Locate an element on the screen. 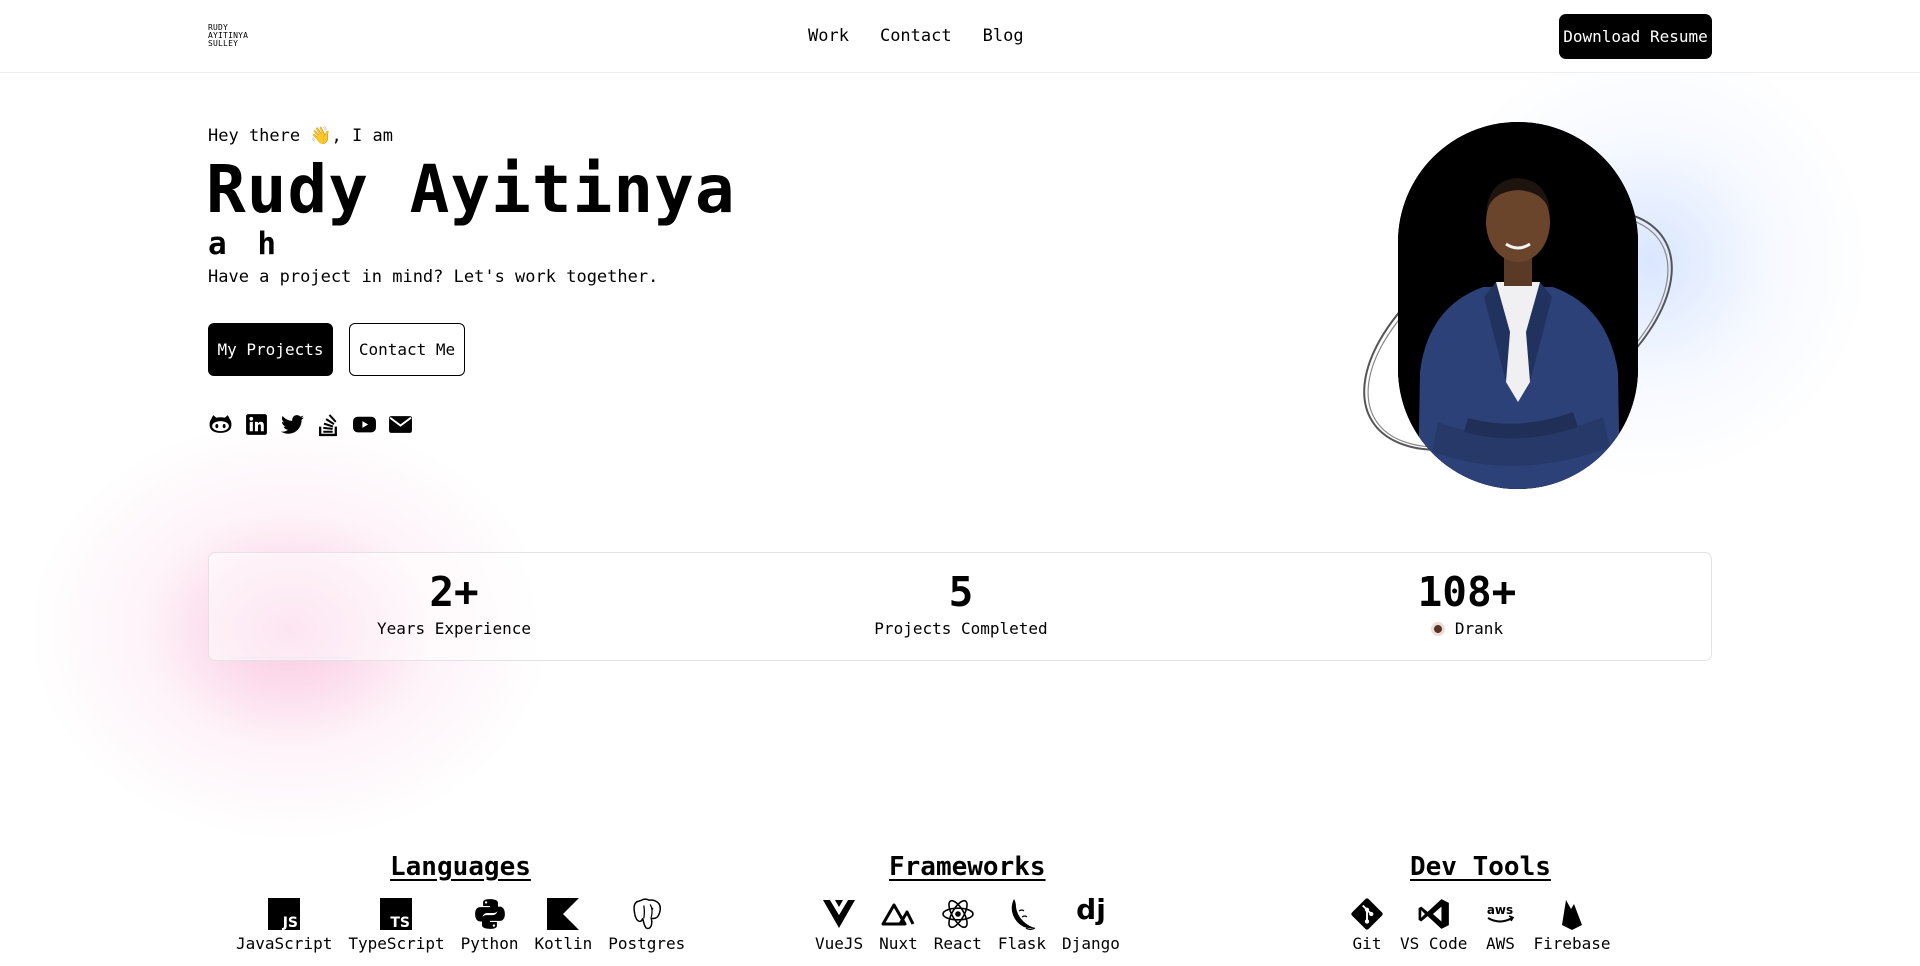 The height and width of the screenshot is (966, 1920). stat-value: 2+ is located at coordinates (454, 592).